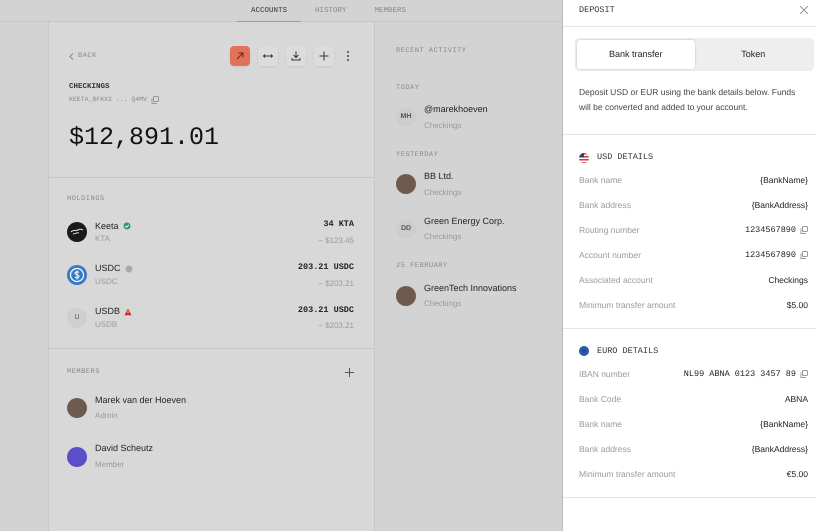  Describe the element at coordinates (464, 221) in the screenshot. I see `activity-name: Green Energy Corp.` at that location.